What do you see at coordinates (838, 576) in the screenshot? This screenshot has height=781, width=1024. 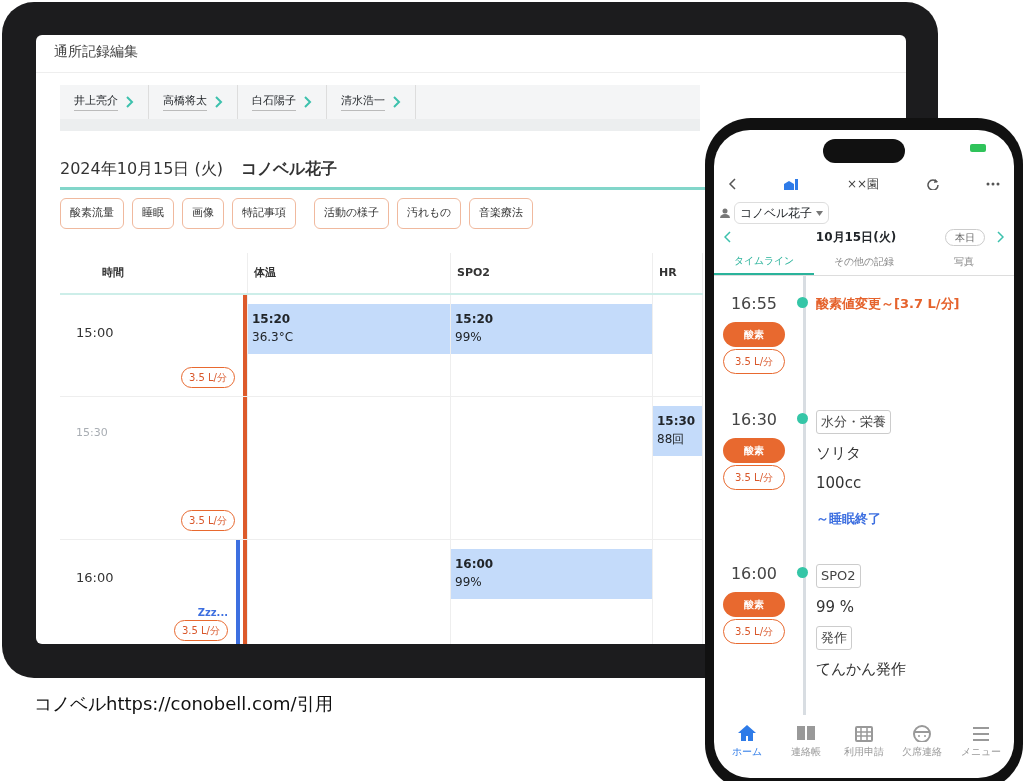 I see `record-tag: SPO2` at bounding box center [838, 576].